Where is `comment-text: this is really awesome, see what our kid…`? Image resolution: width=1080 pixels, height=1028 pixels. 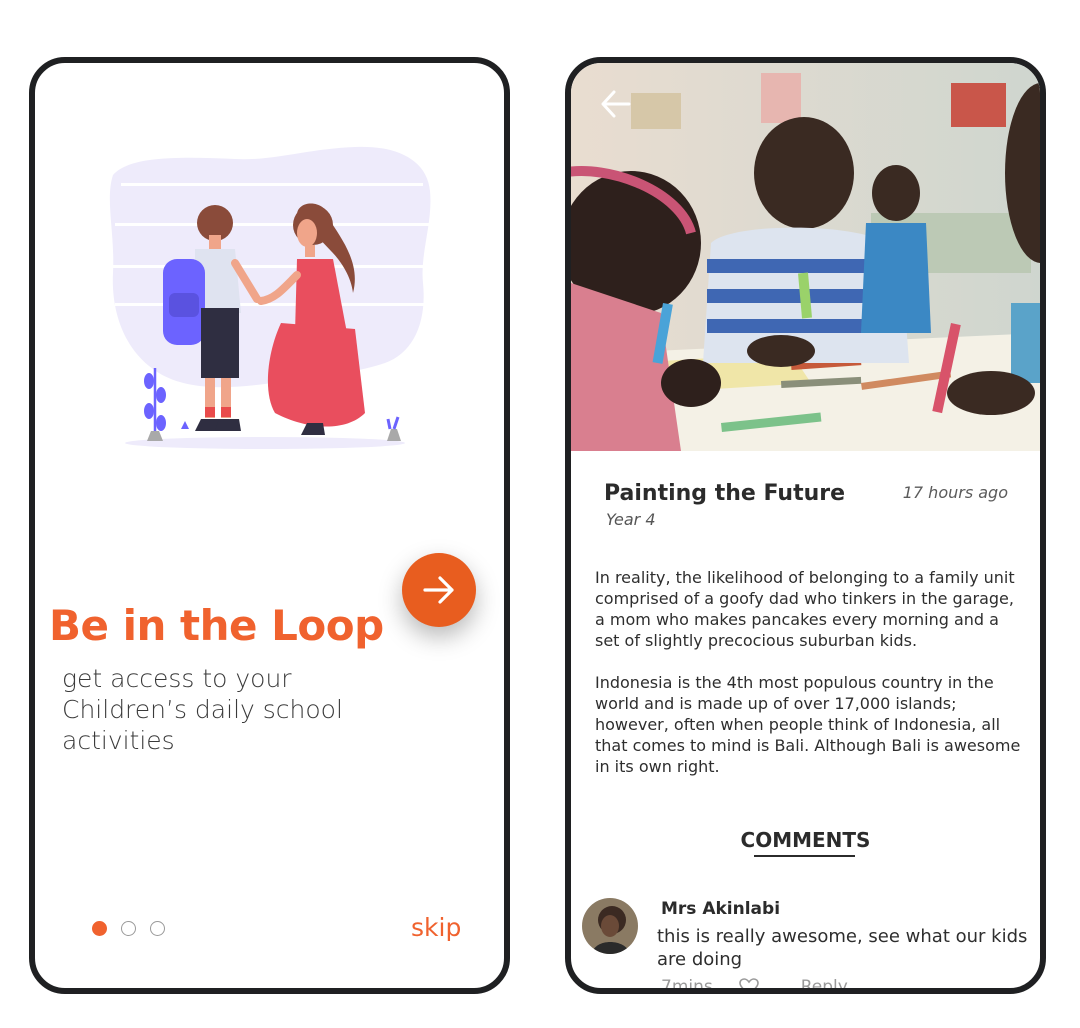
comment-text: this is really awesome, see what our kid… is located at coordinates (842, 948).